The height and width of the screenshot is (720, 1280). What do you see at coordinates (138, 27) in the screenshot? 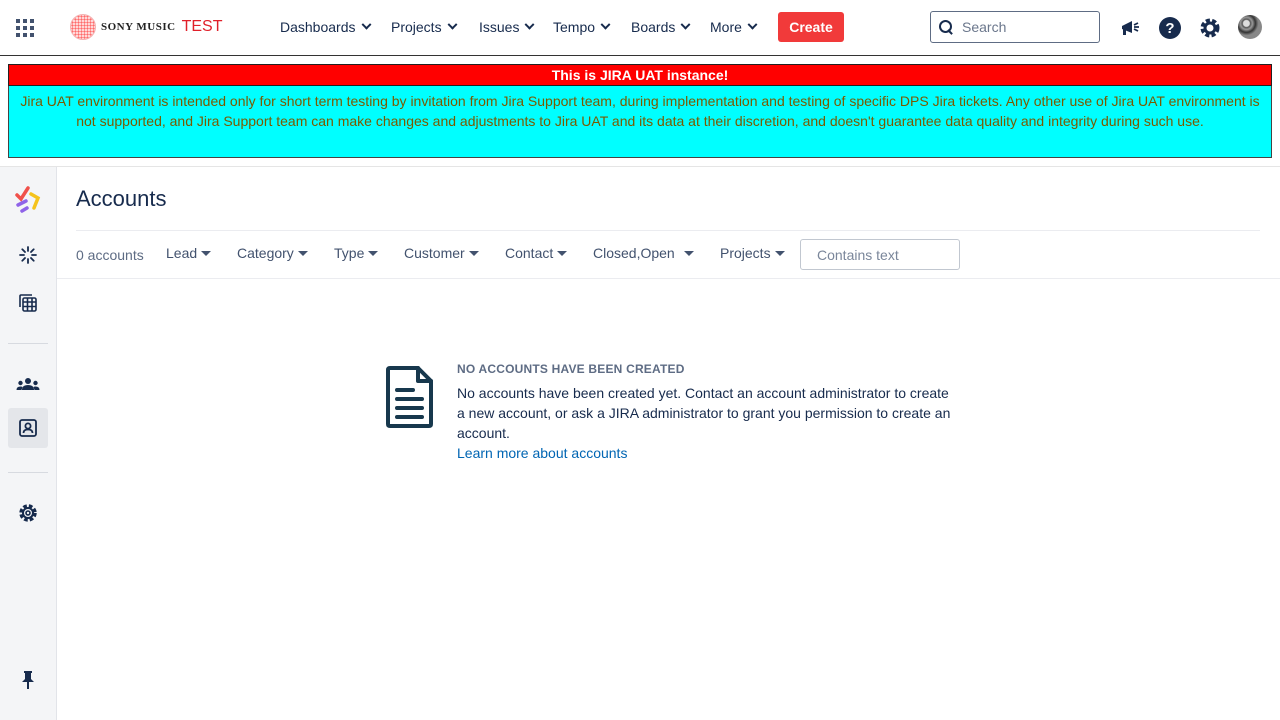
I see `brand-name: SONY MUSIC` at bounding box center [138, 27].